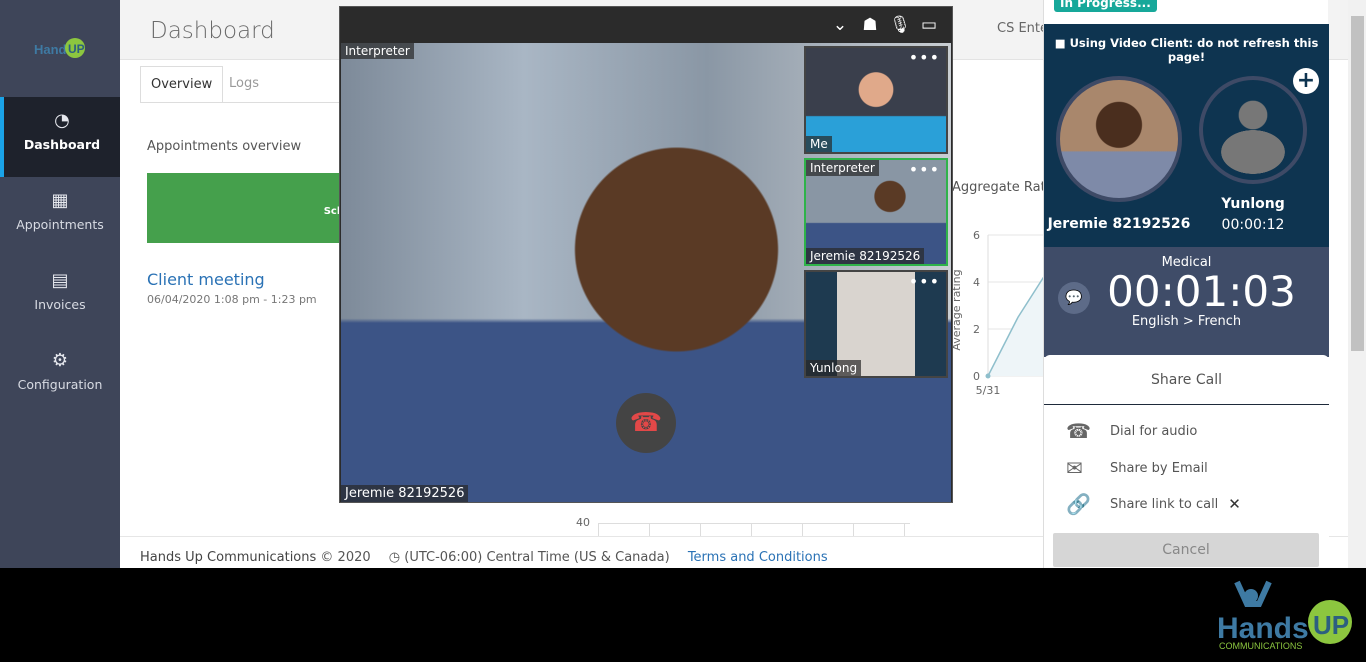 This screenshot has width=1366, height=662. I want to click on video-camera-icon: ■, so click(1062, 43).